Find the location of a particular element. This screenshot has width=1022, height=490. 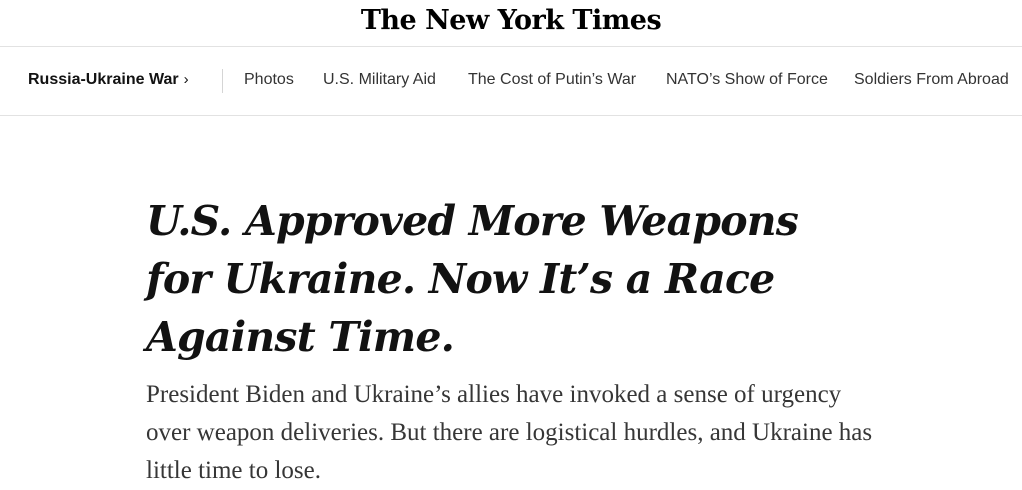

nav-divider is located at coordinates (222, 81).